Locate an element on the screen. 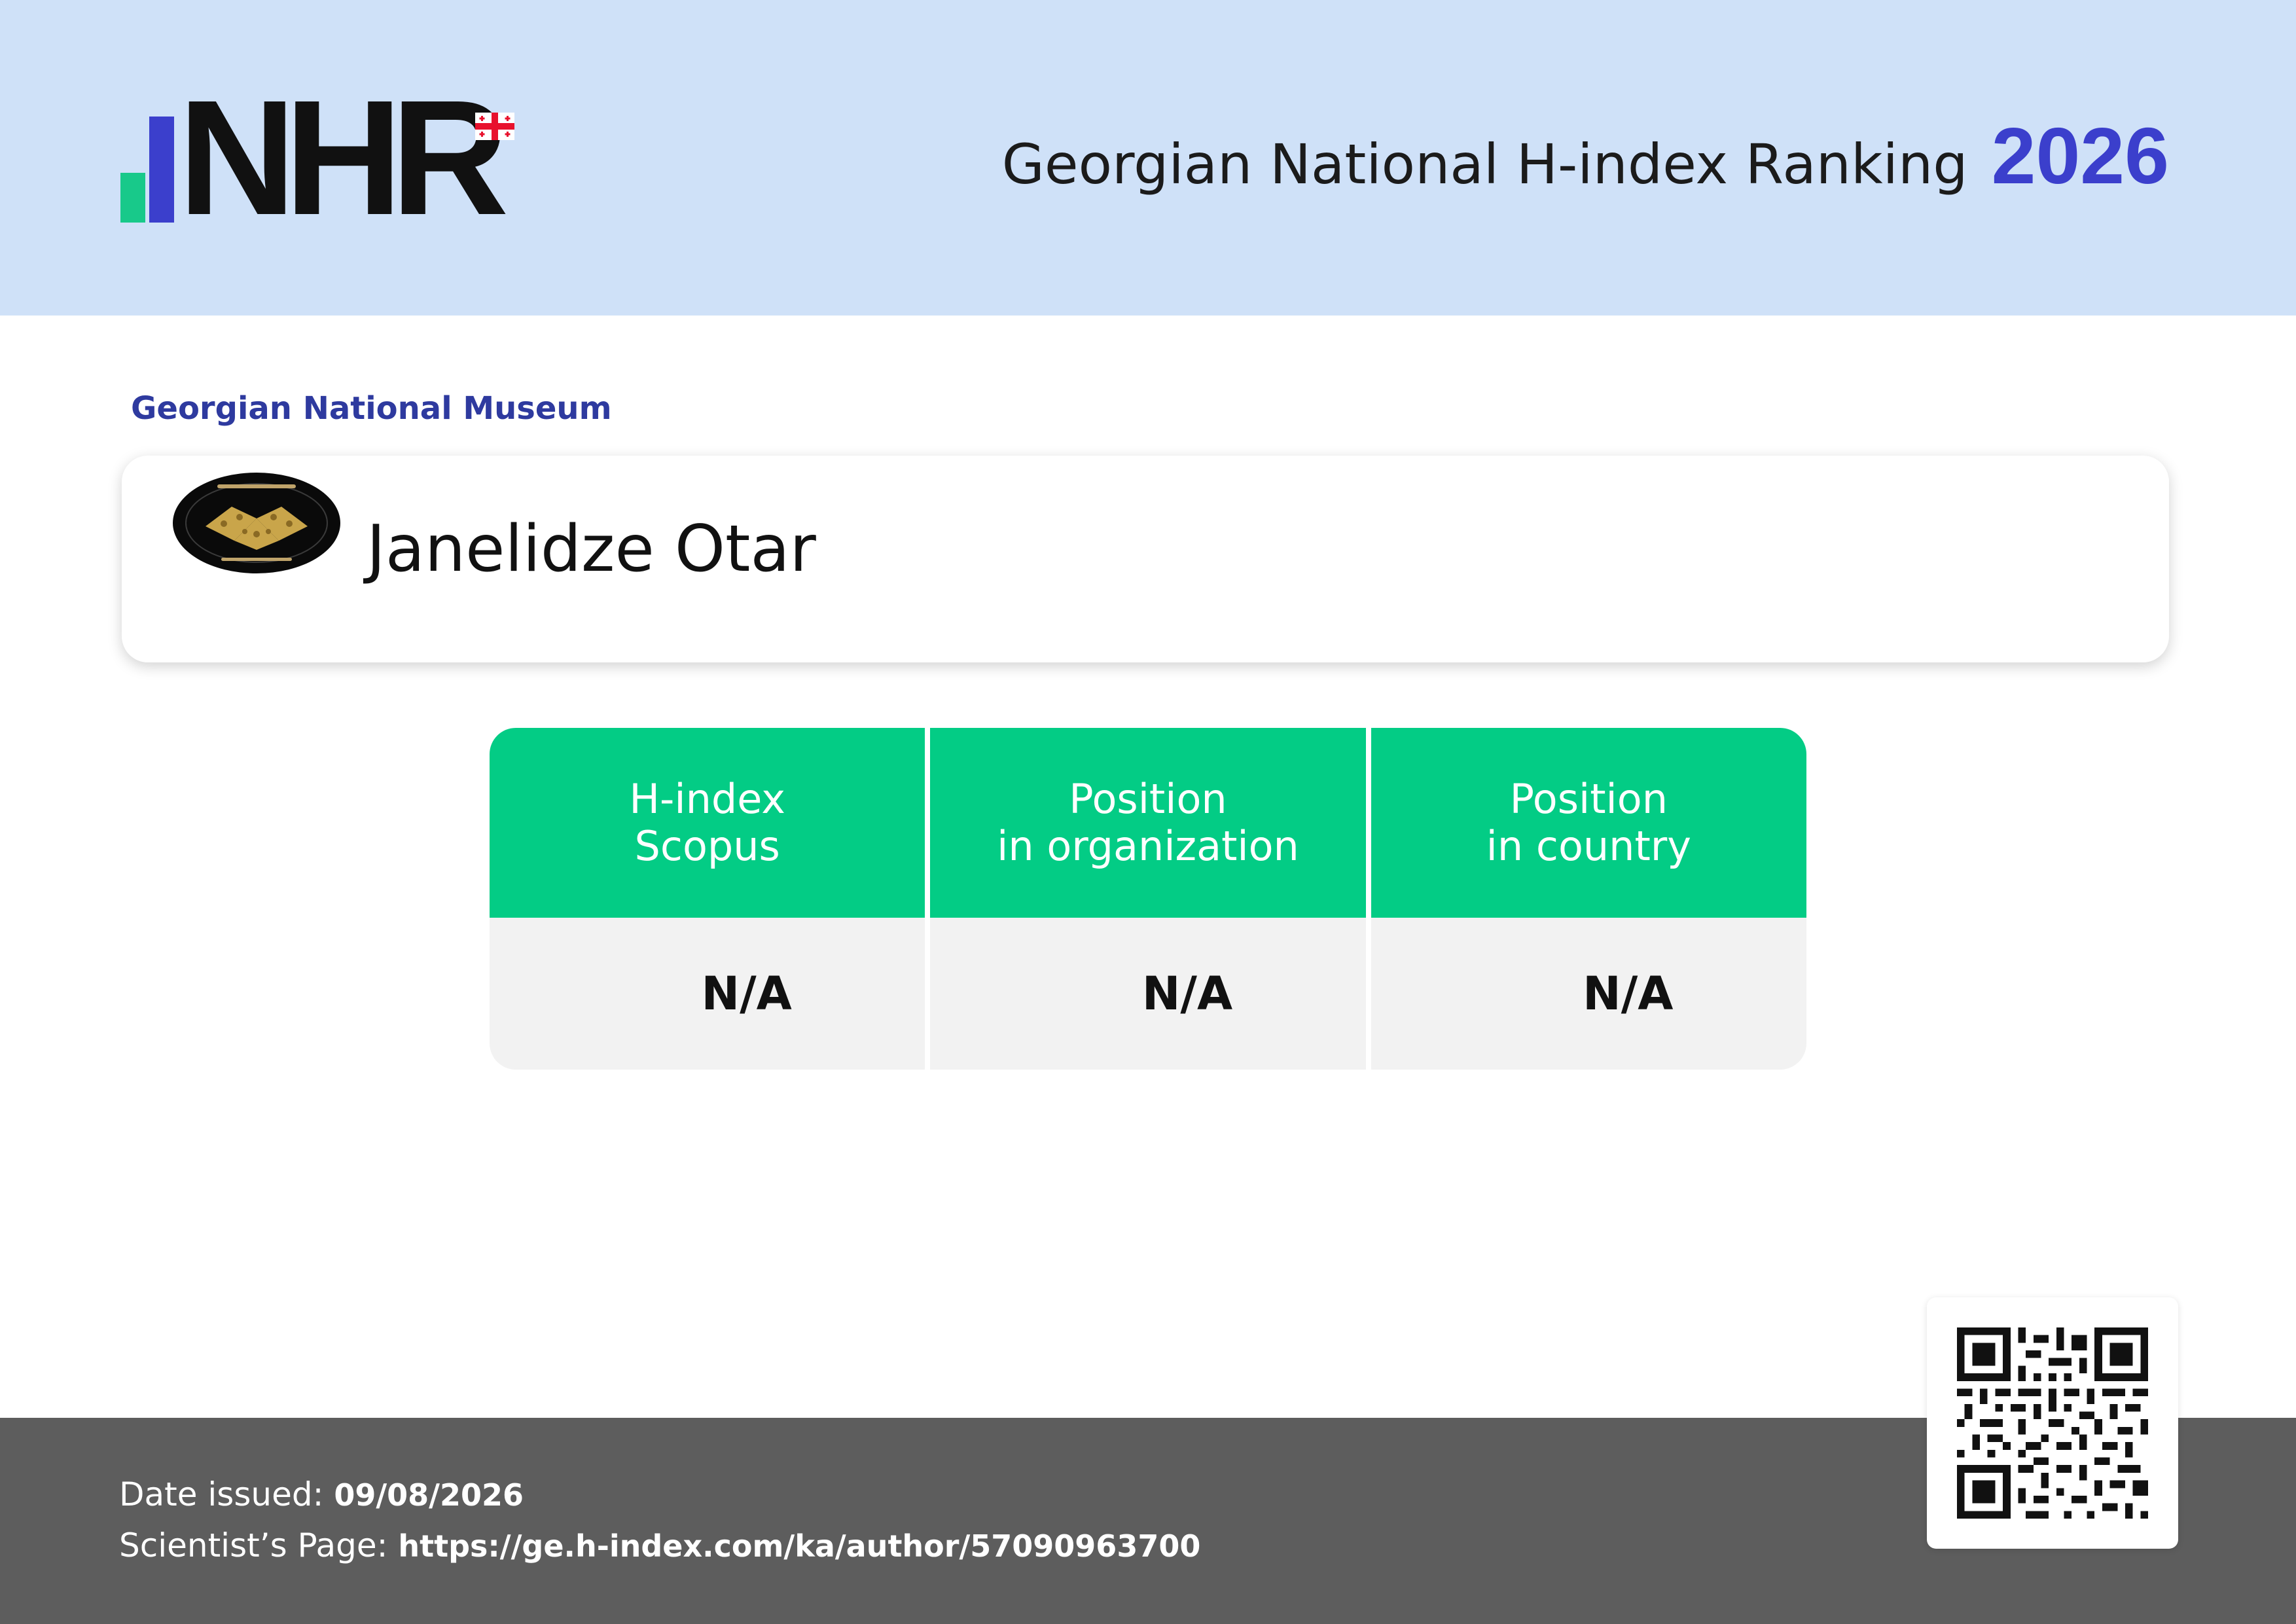  nhr-logo: NHR is located at coordinates (322, 158).